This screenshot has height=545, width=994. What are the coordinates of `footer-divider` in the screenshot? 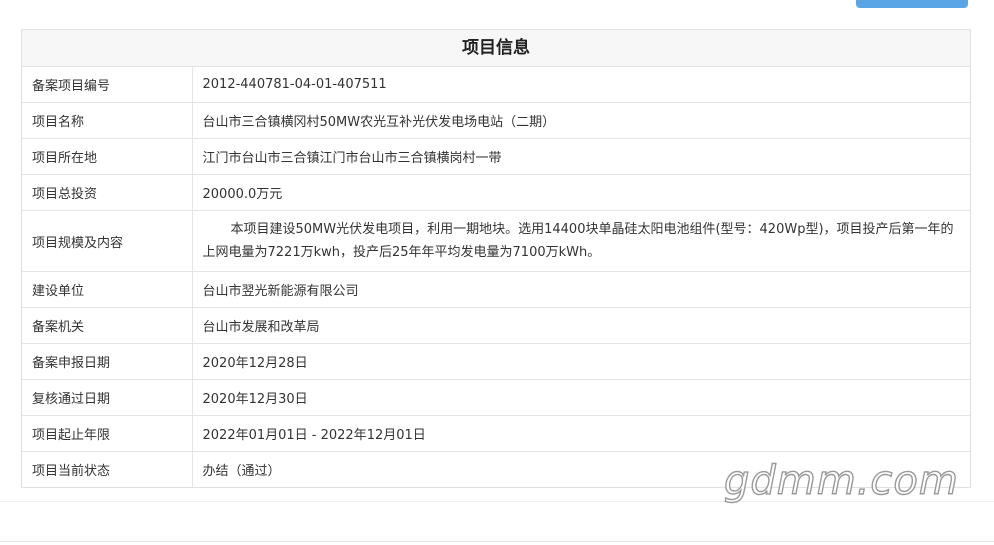 It's located at (497, 541).